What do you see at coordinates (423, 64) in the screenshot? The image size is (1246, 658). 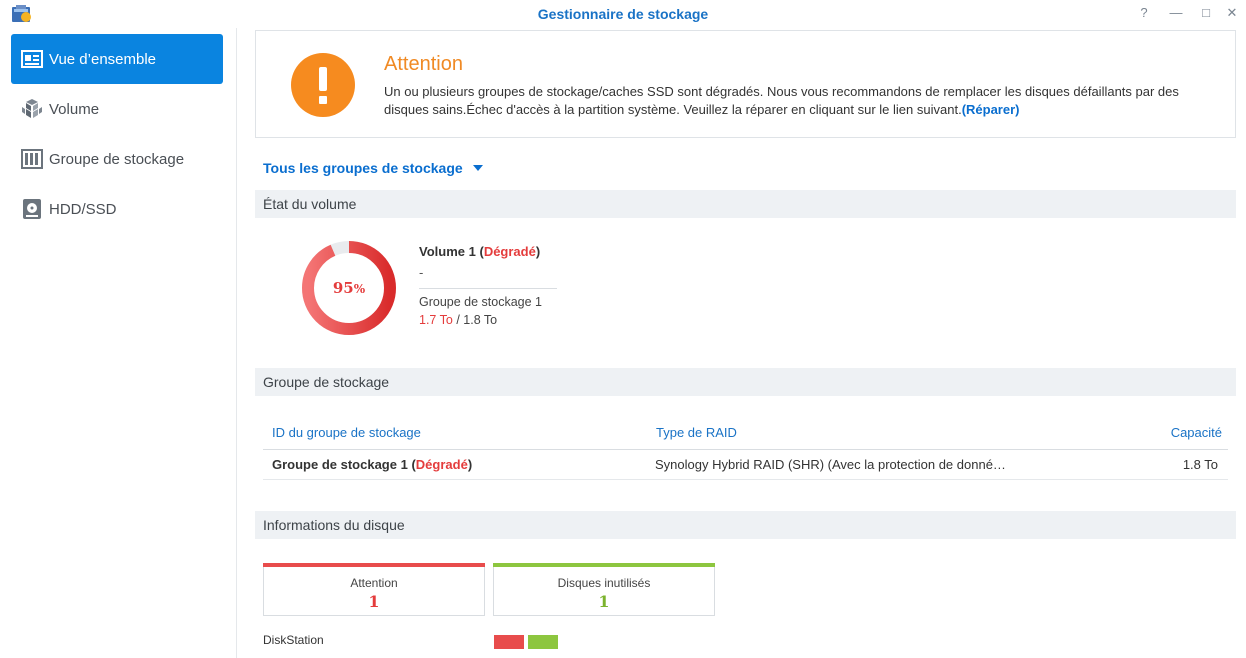 I see `alert-title: Attention` at bounding box center [423, 64].